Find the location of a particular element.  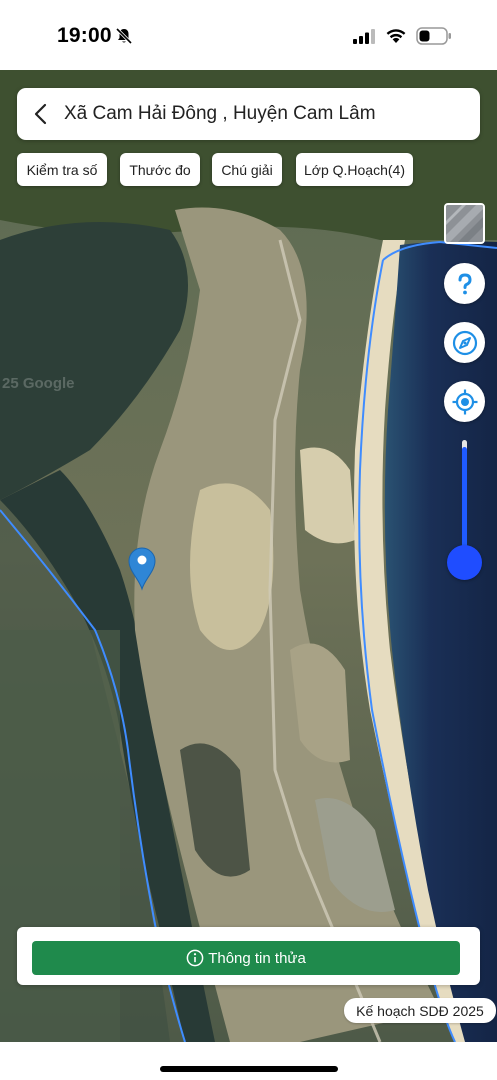

question-mark-icon is located at coordinates (465, 283).